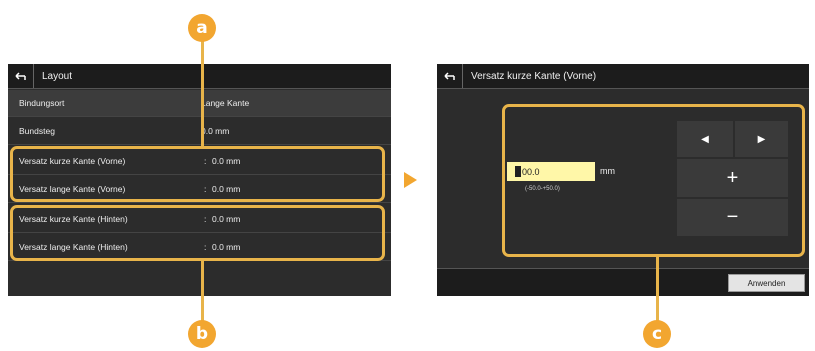 This screenshot has width=815, height=351. Describe the element at coordinates (197, 233) in the screenshot. I see `highlight-box-b` at that location.